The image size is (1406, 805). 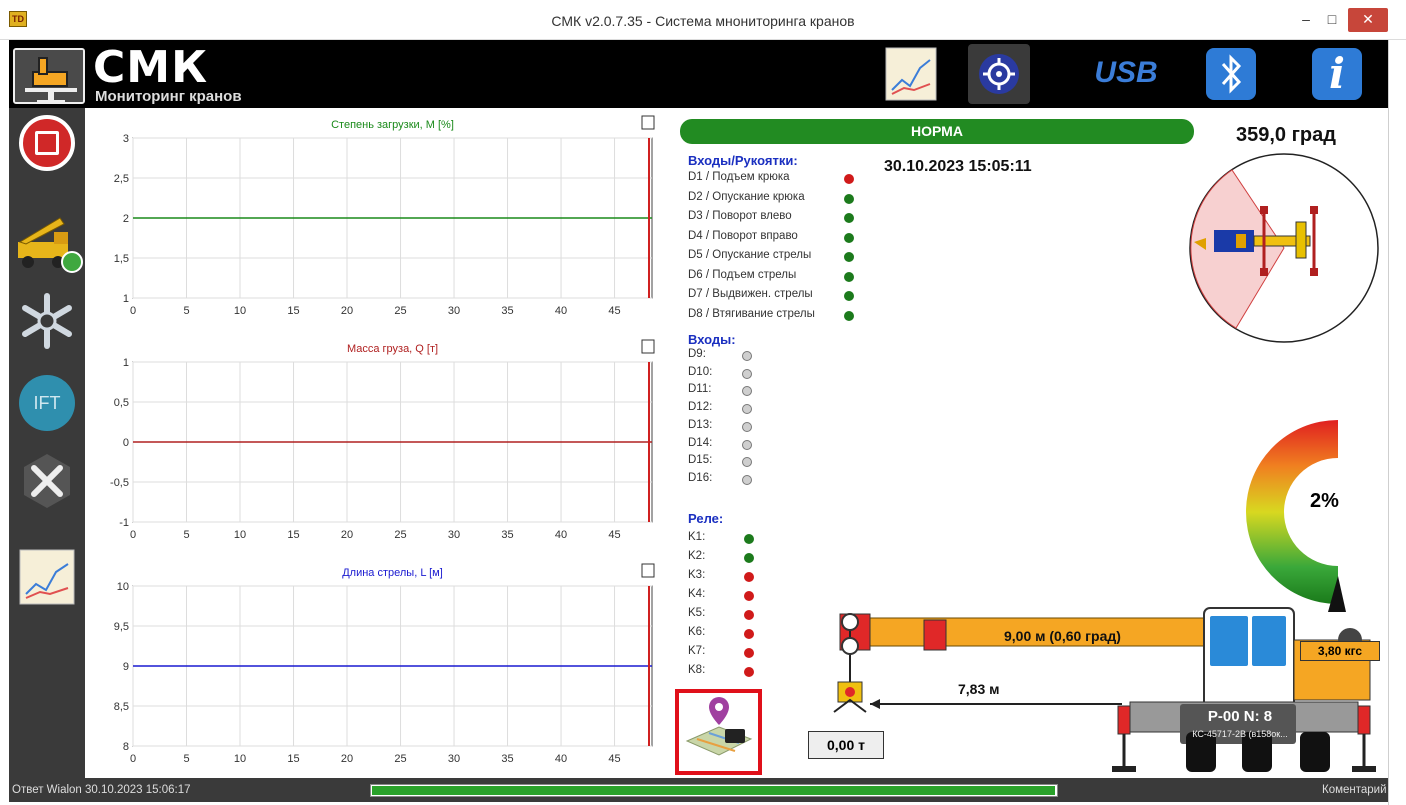 What do you see at coordinates (121, 707) in the screenshot?
I see `y-tick-label: 8,5` at bounding box center [121, 707].